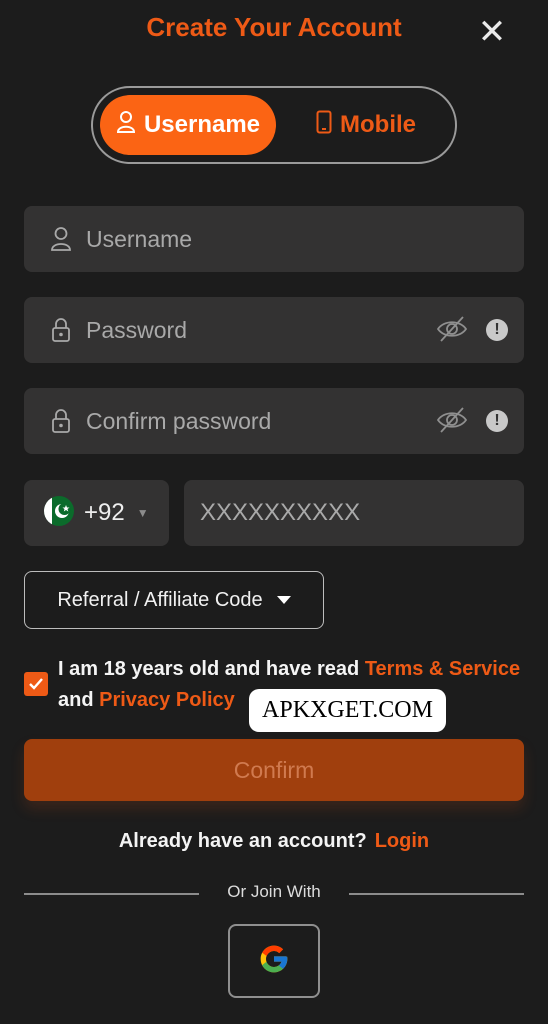 This screenshot has height=1024, width=548. I want to click on agreement-text-start: I am 18 years old and have read, so click(211, 669).